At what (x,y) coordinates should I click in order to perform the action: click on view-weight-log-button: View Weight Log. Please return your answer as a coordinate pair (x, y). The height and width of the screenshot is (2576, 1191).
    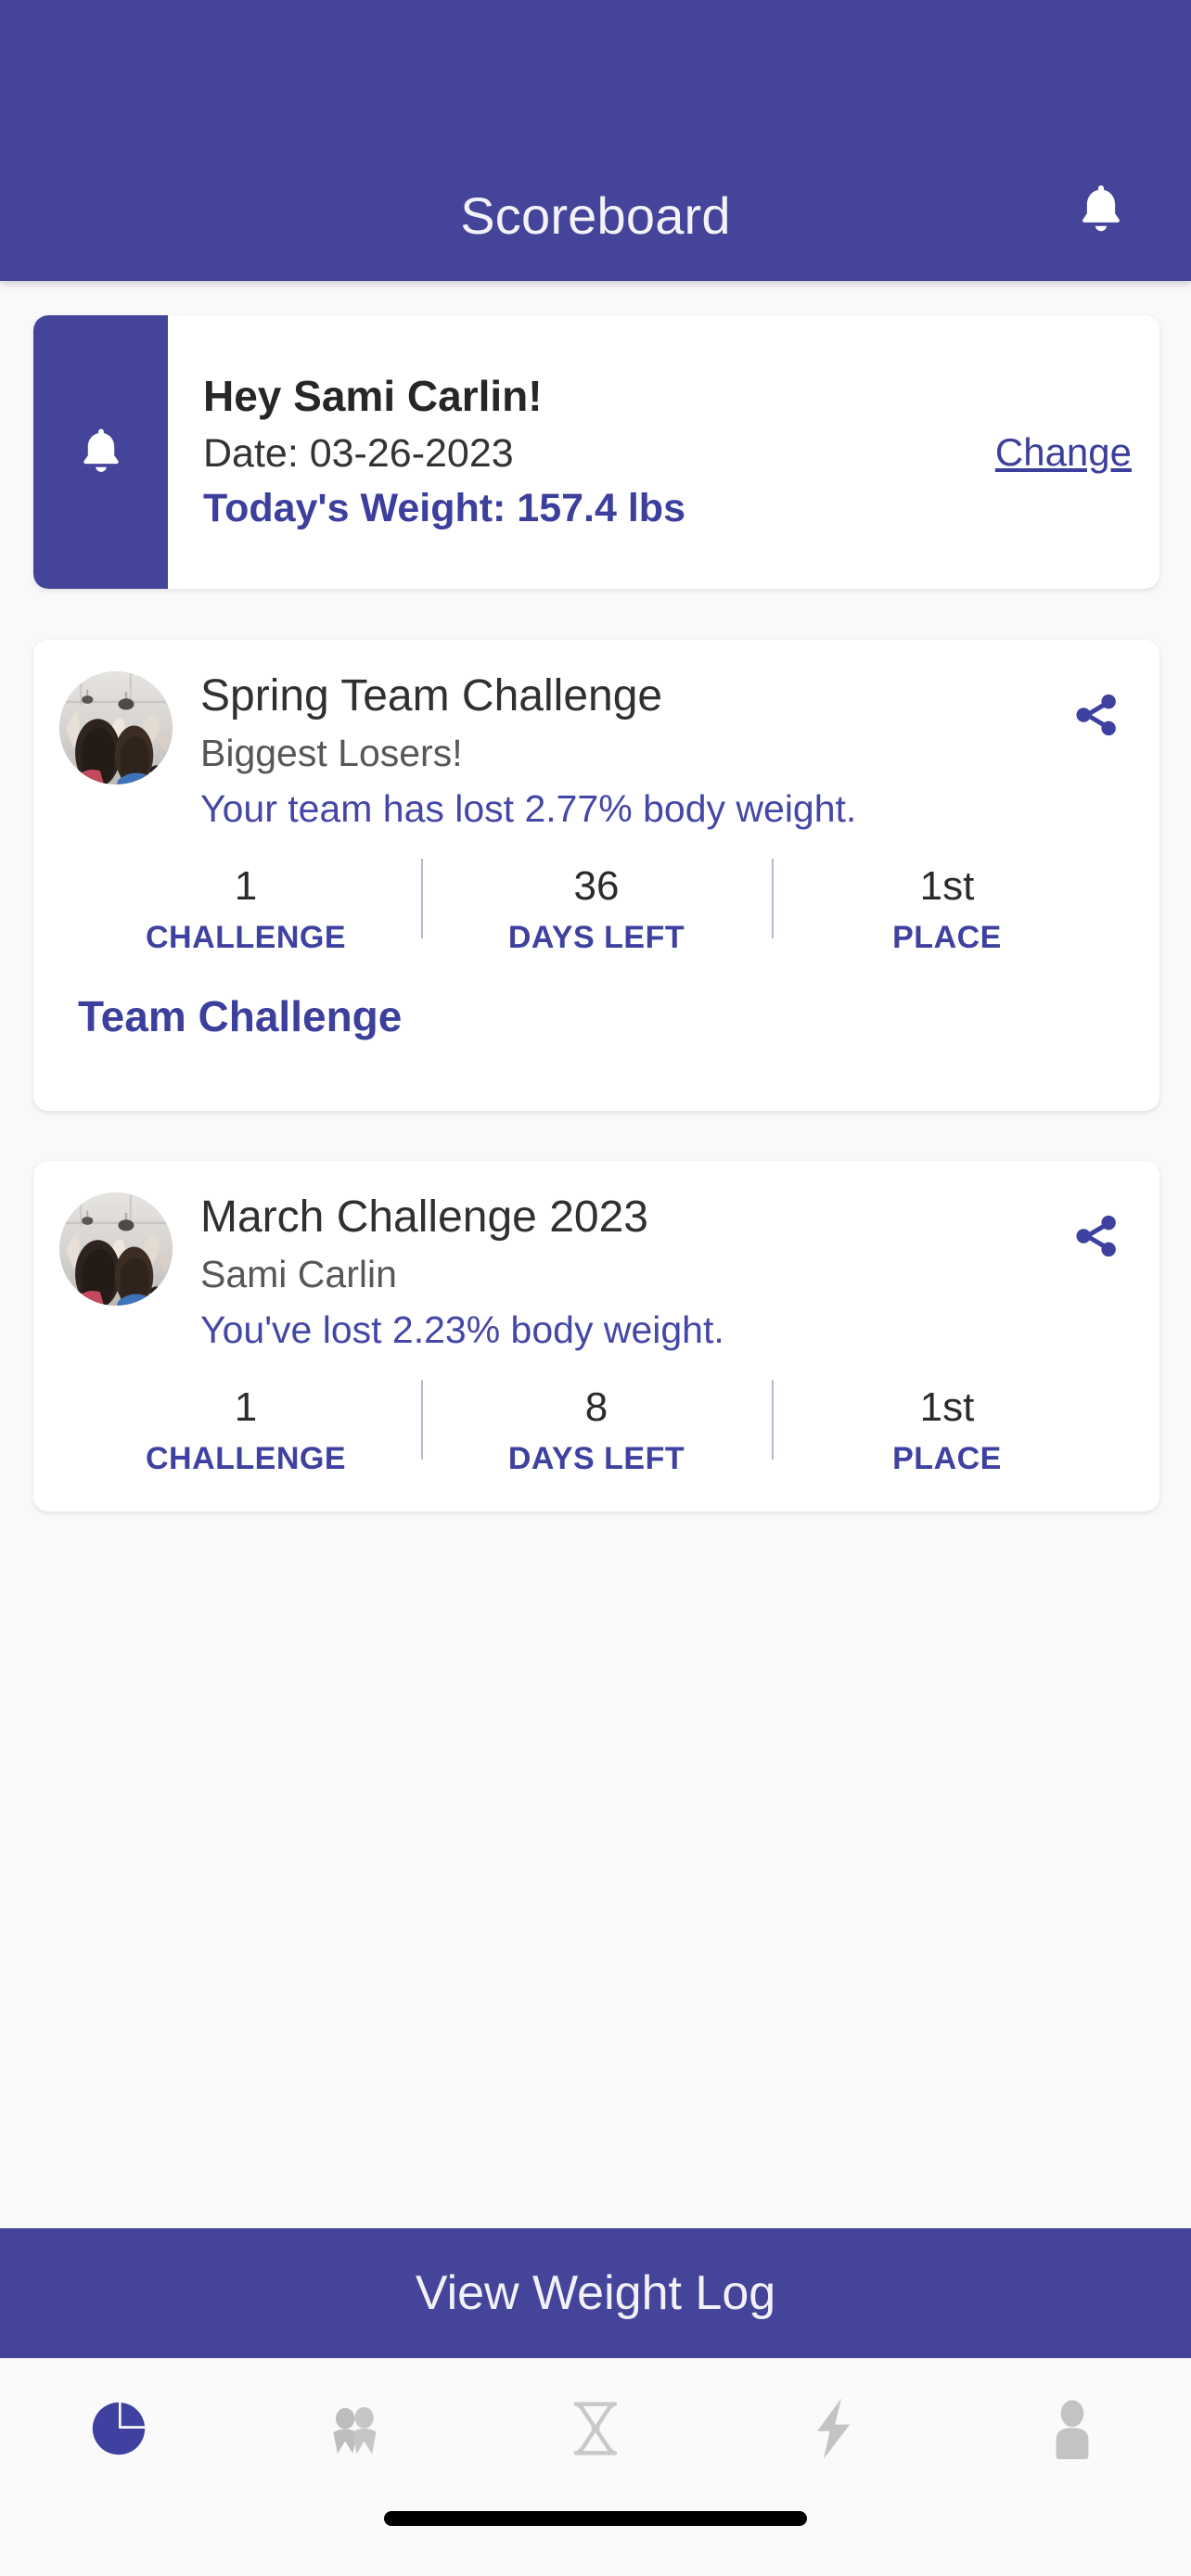
    Looking at the image, I should click on (595, 2293).